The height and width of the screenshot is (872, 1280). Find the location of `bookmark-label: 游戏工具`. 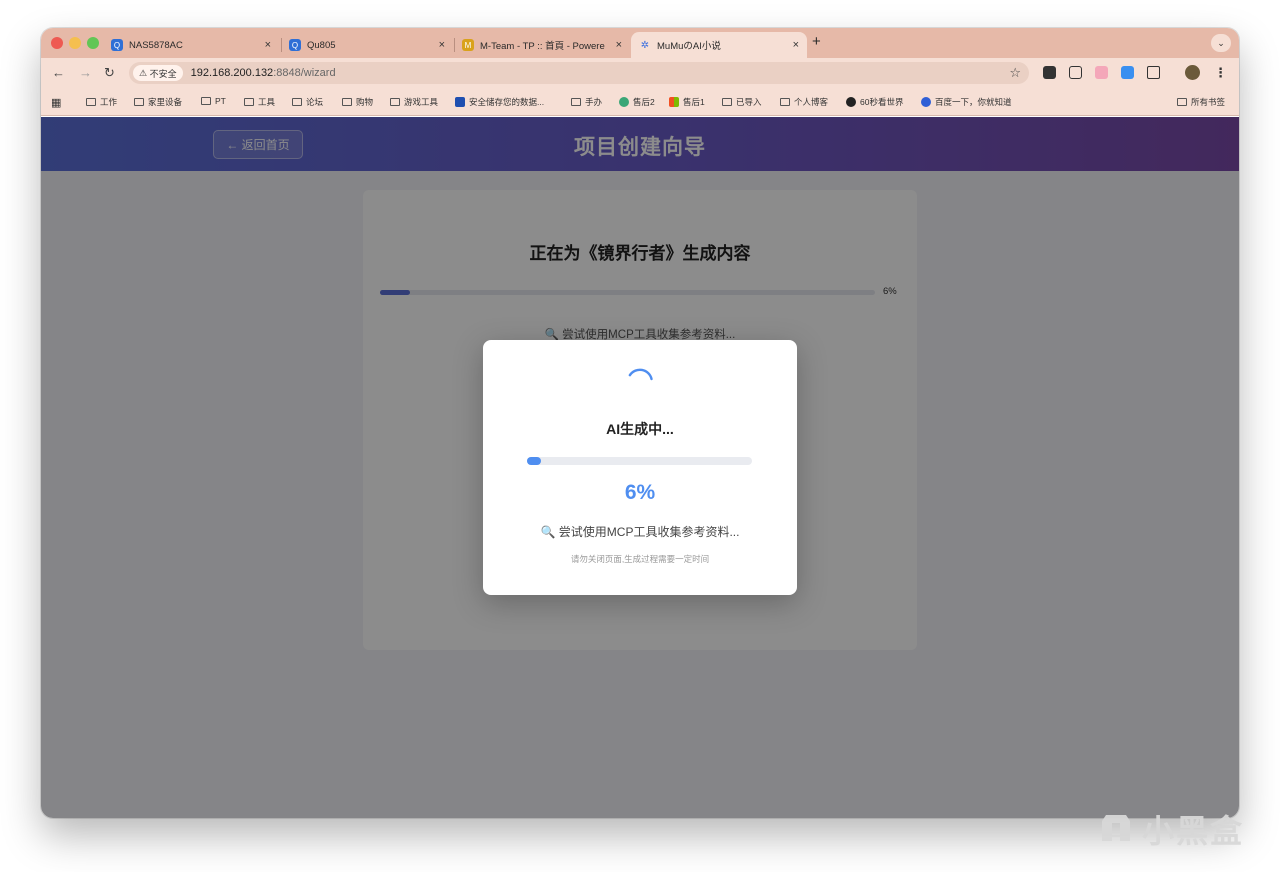

bookmark-label: 游戏工具 is located at coordinates (421, 102).